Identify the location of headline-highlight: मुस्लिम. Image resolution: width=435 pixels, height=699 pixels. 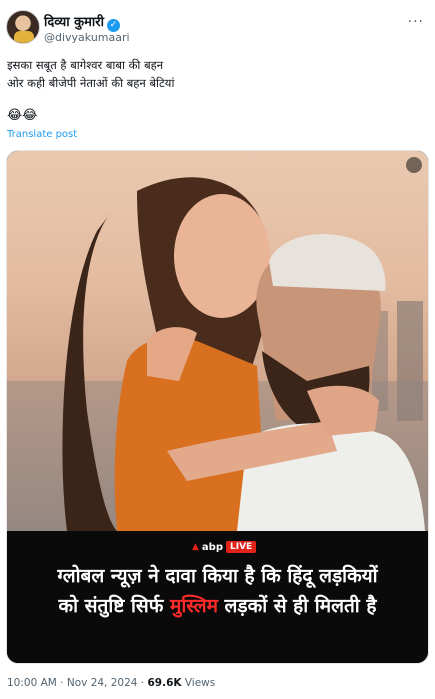
(194, 606).